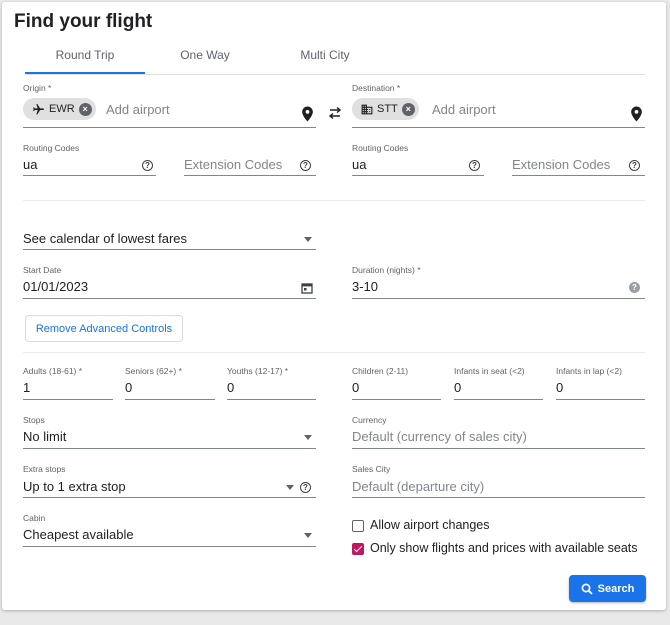 The height and width of the screenshot is (625, 670). Describe the element at coordinates (498, 298) in the screenshot. I see `duration-underline` at that location.